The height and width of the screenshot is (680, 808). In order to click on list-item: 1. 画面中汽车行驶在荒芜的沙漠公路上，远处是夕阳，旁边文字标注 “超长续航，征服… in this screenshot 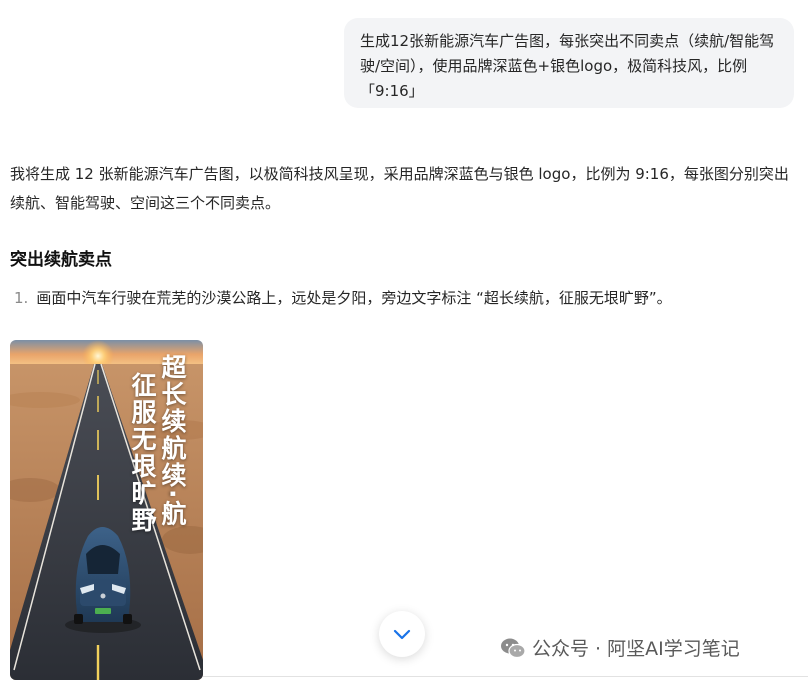, I will do `click(404, 298)`.